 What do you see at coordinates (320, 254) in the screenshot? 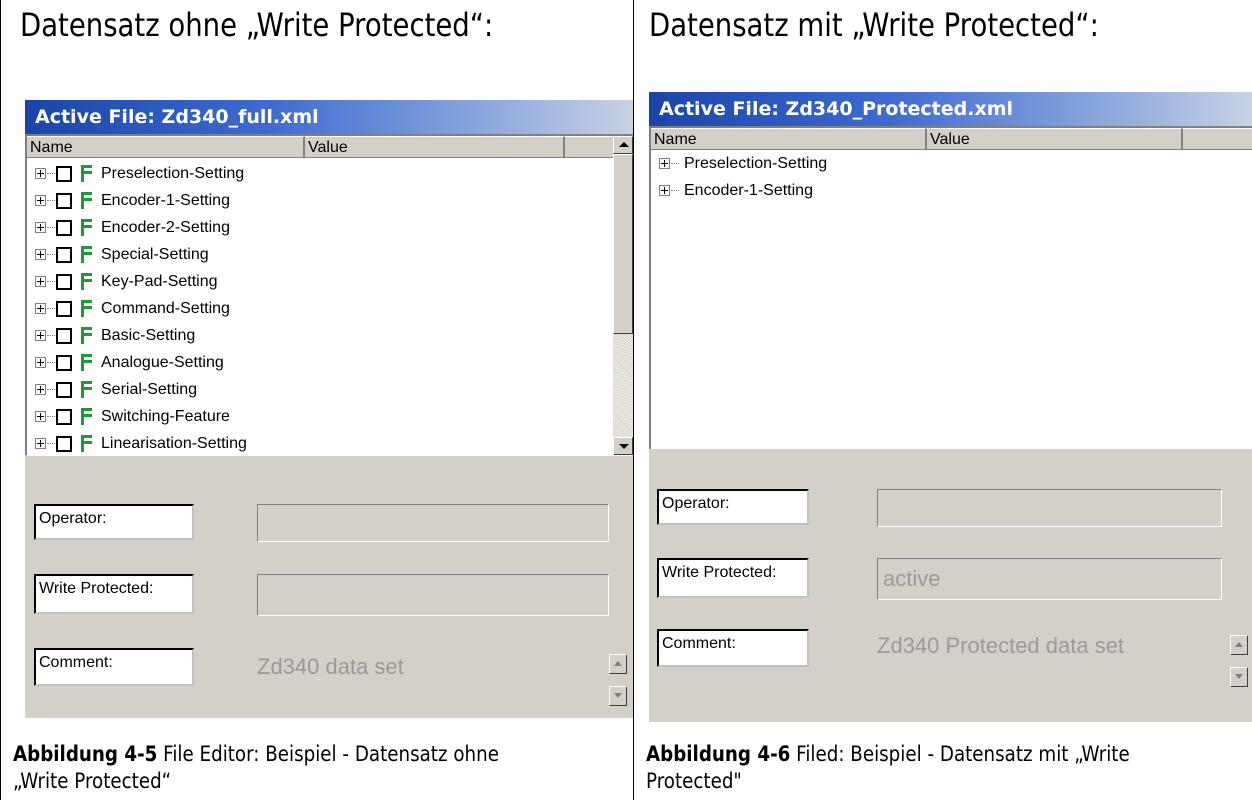
I see `tree-row: Special-Setting` at bounding box center [320, 254].